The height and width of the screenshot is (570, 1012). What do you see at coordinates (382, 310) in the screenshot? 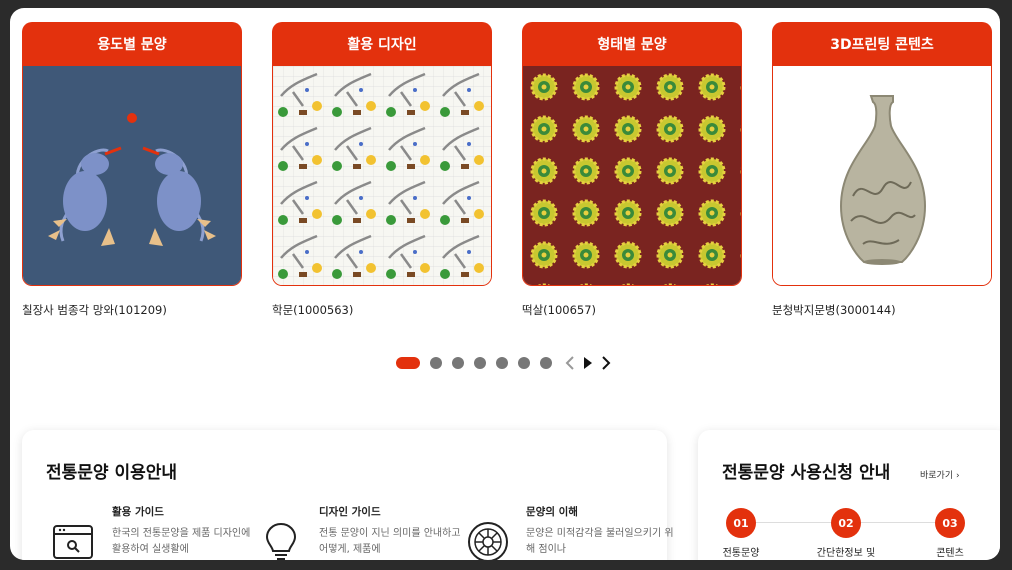
I see `card-caption: 학문(1000563)` at bounding box center [382, 310].